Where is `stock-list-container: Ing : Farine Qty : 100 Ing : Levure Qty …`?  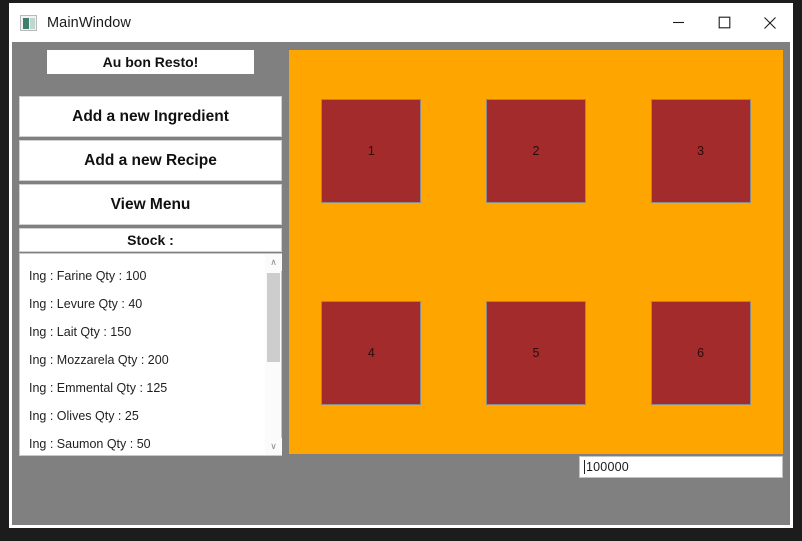 stock-list-container: Ing : Farine Qty : 100 Ing : Levure Qty … is located at coordinates (150, 354).